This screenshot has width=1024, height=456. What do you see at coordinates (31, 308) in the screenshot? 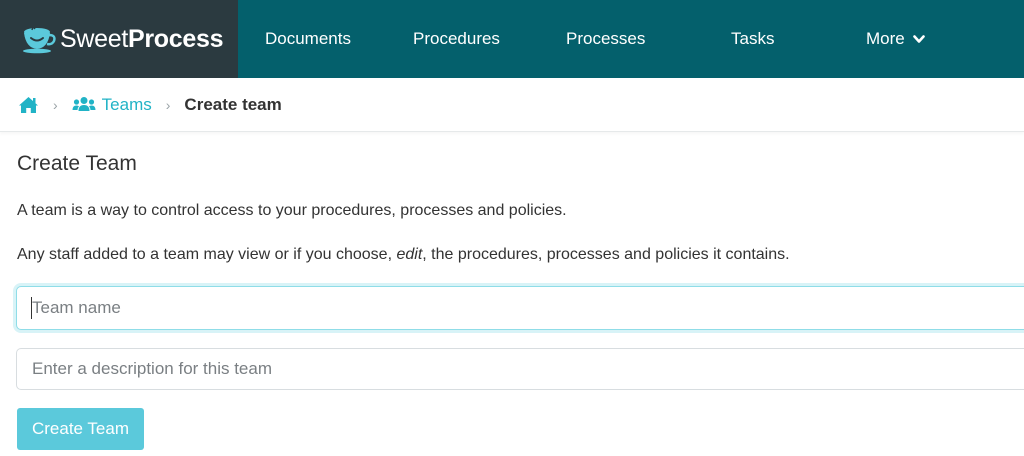
I see `text-cursor` at bounding box center [31, 308].